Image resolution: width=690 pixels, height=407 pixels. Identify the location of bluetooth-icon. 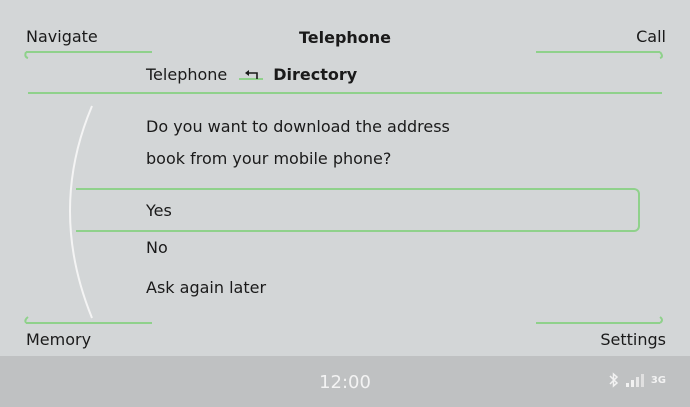
(613, 380).